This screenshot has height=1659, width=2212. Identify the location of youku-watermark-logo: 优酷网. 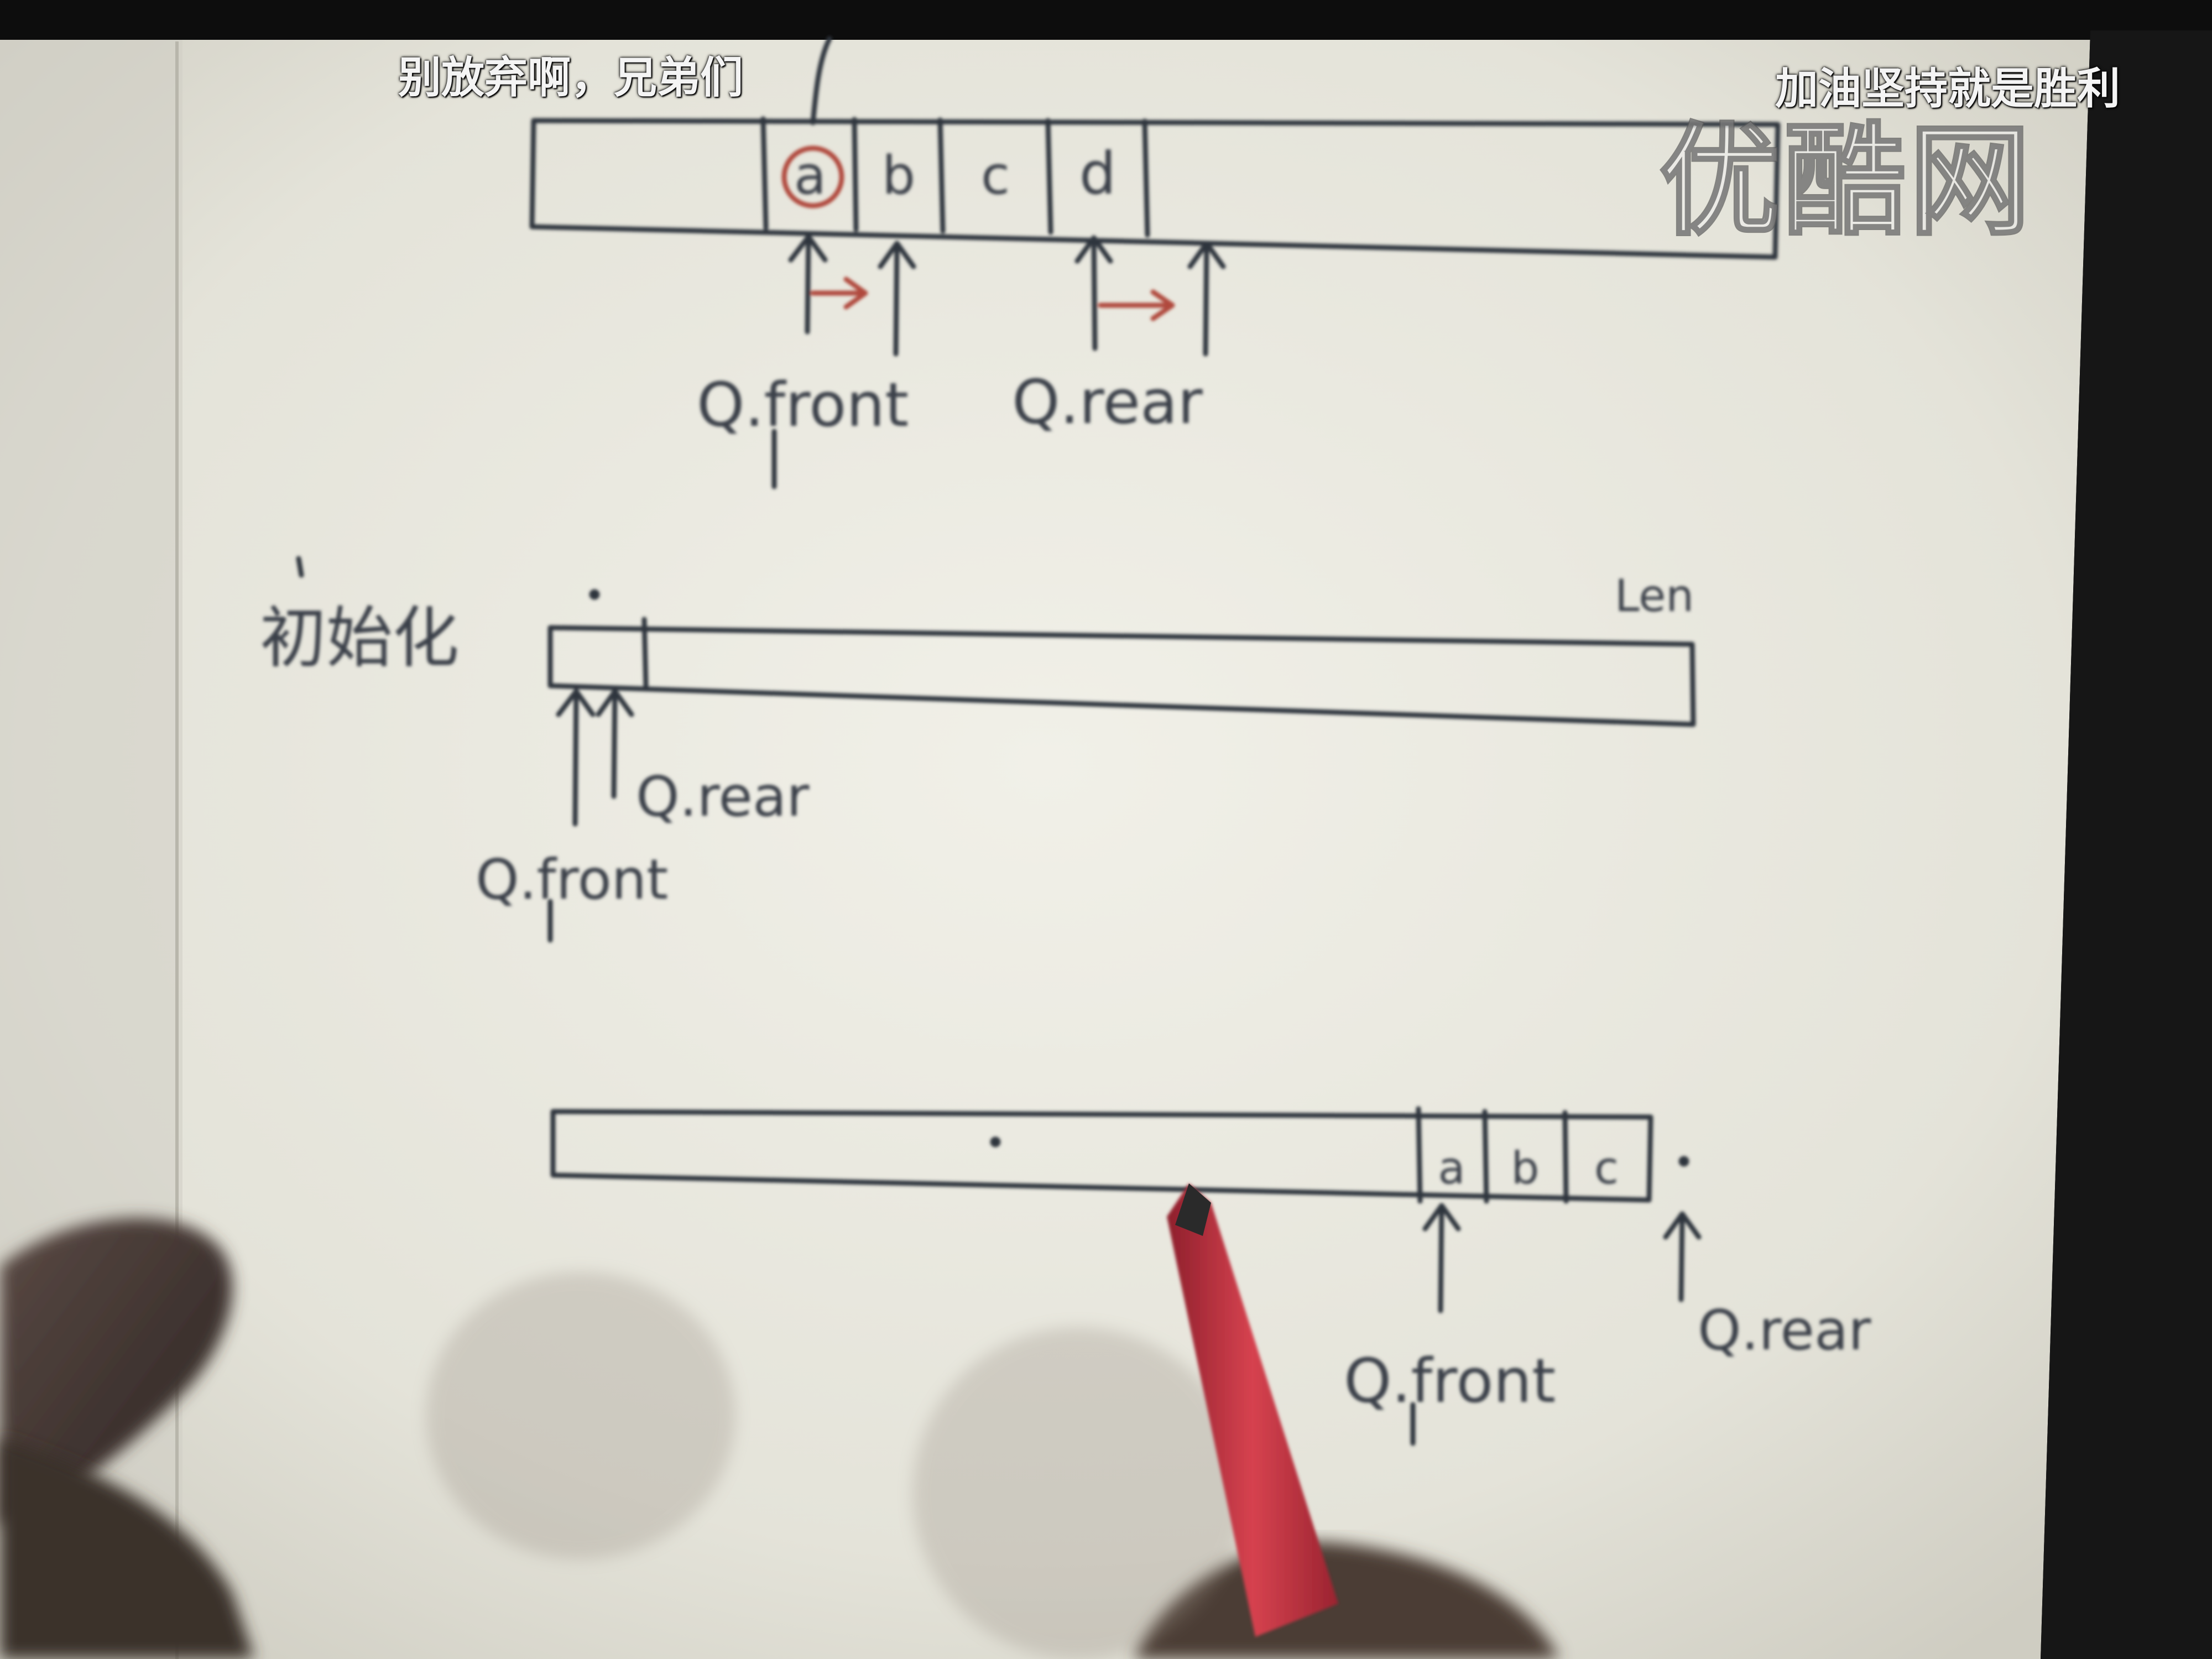
(1846, 181).